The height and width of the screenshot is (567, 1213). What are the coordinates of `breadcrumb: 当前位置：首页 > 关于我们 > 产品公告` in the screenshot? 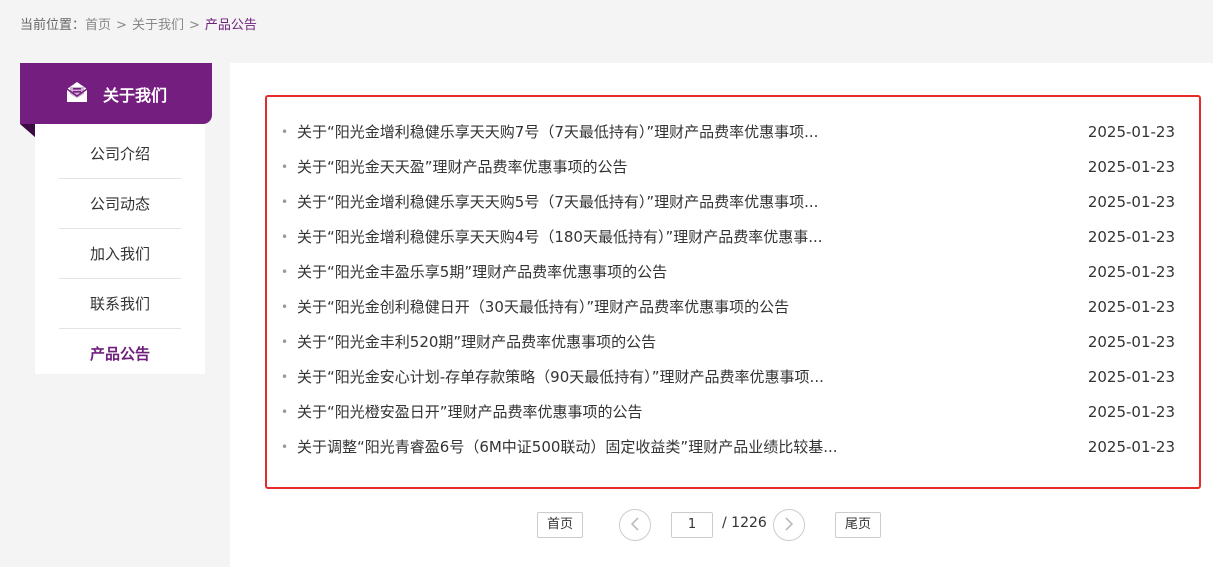 It's located at (138, 23).